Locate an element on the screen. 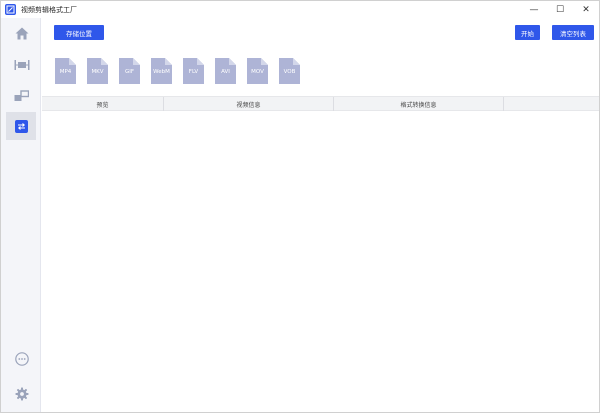  sidebar-item-home is located at coordinates (21, 33).